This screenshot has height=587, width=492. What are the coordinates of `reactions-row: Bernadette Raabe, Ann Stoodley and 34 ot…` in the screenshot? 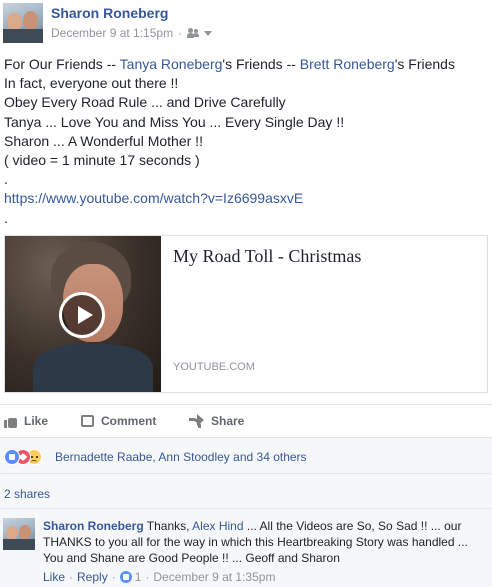 It's located at (246, 455).